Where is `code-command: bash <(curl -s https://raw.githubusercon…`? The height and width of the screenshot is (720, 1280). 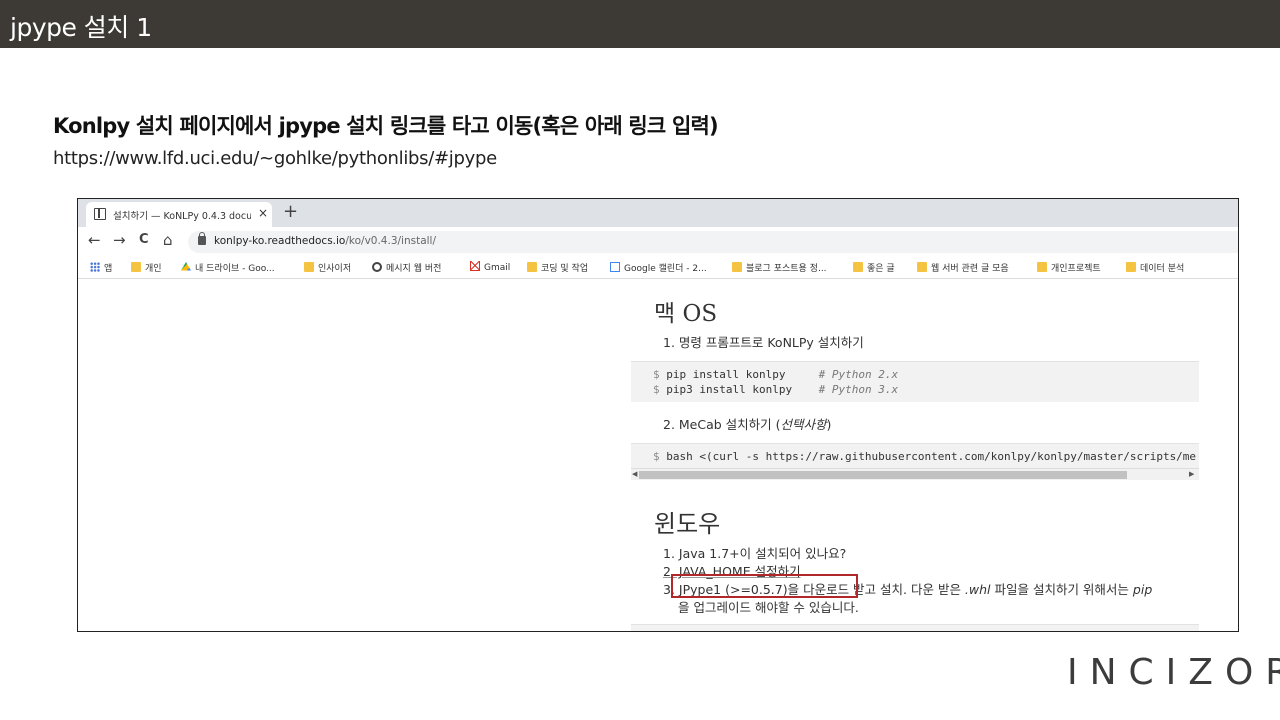 code-command: bash <(curl -s https://raw.githubusercon… is located at coordinates (931, 456).